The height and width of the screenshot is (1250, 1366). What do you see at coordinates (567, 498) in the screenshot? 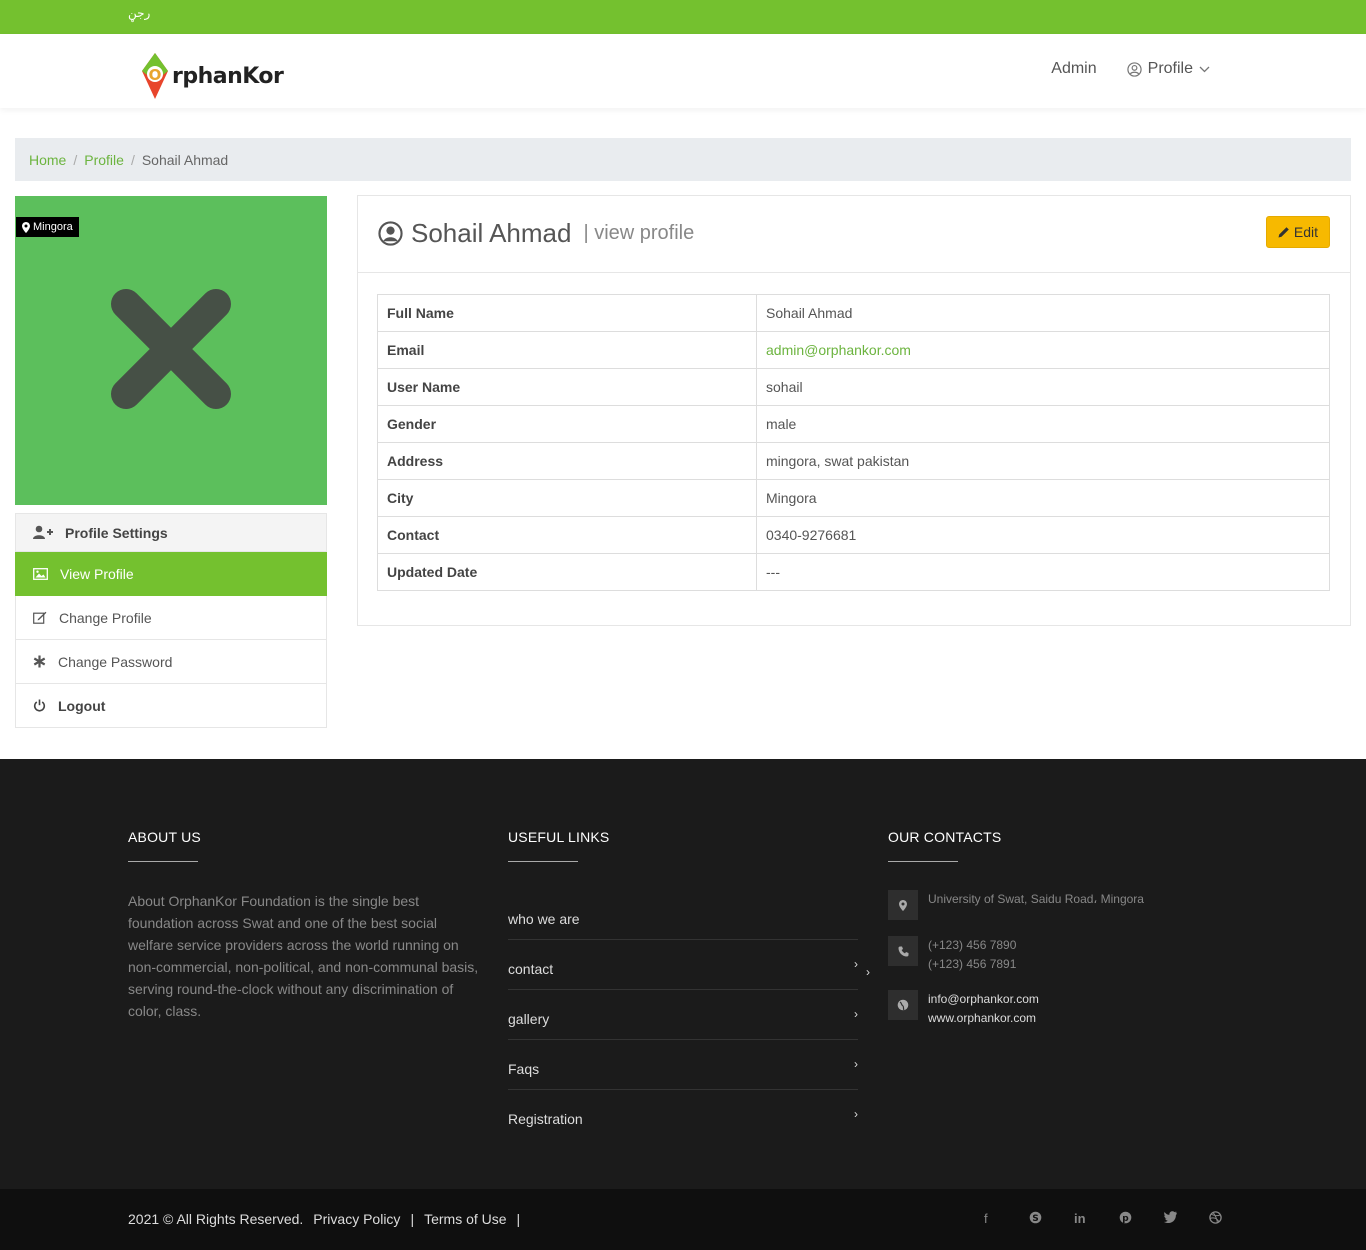
I see `field-label: City` at bounding box center [567, 498].